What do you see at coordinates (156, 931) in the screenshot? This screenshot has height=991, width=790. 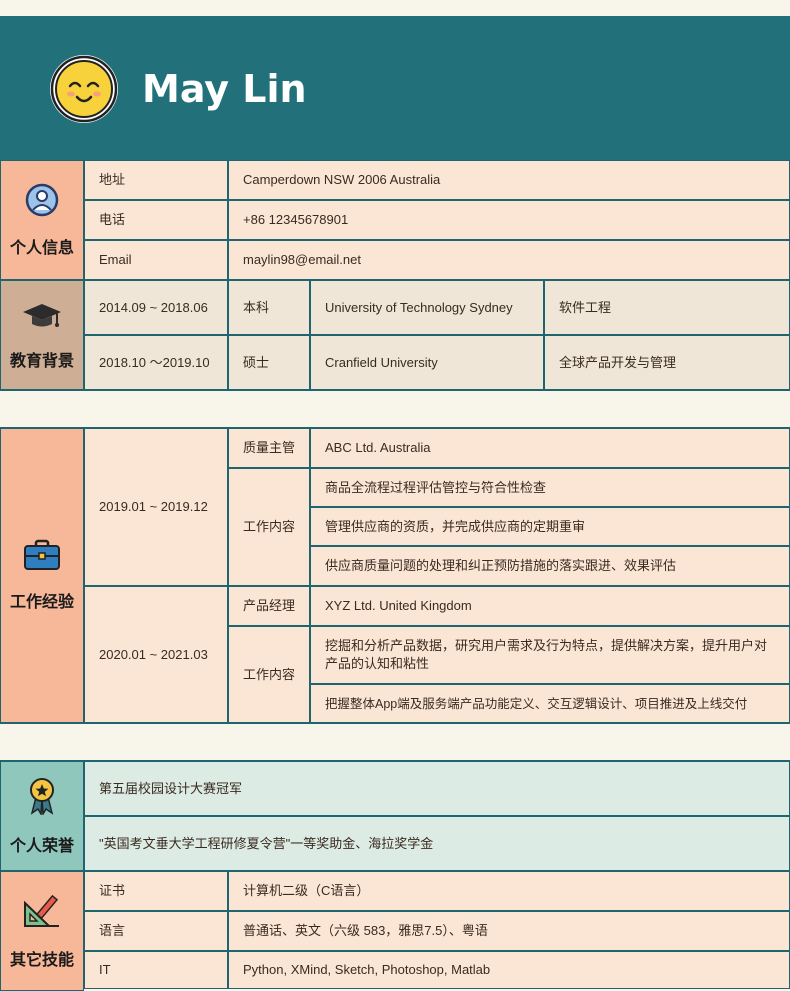 I see `skill-label: 语言` at bounding box center [156, 931].